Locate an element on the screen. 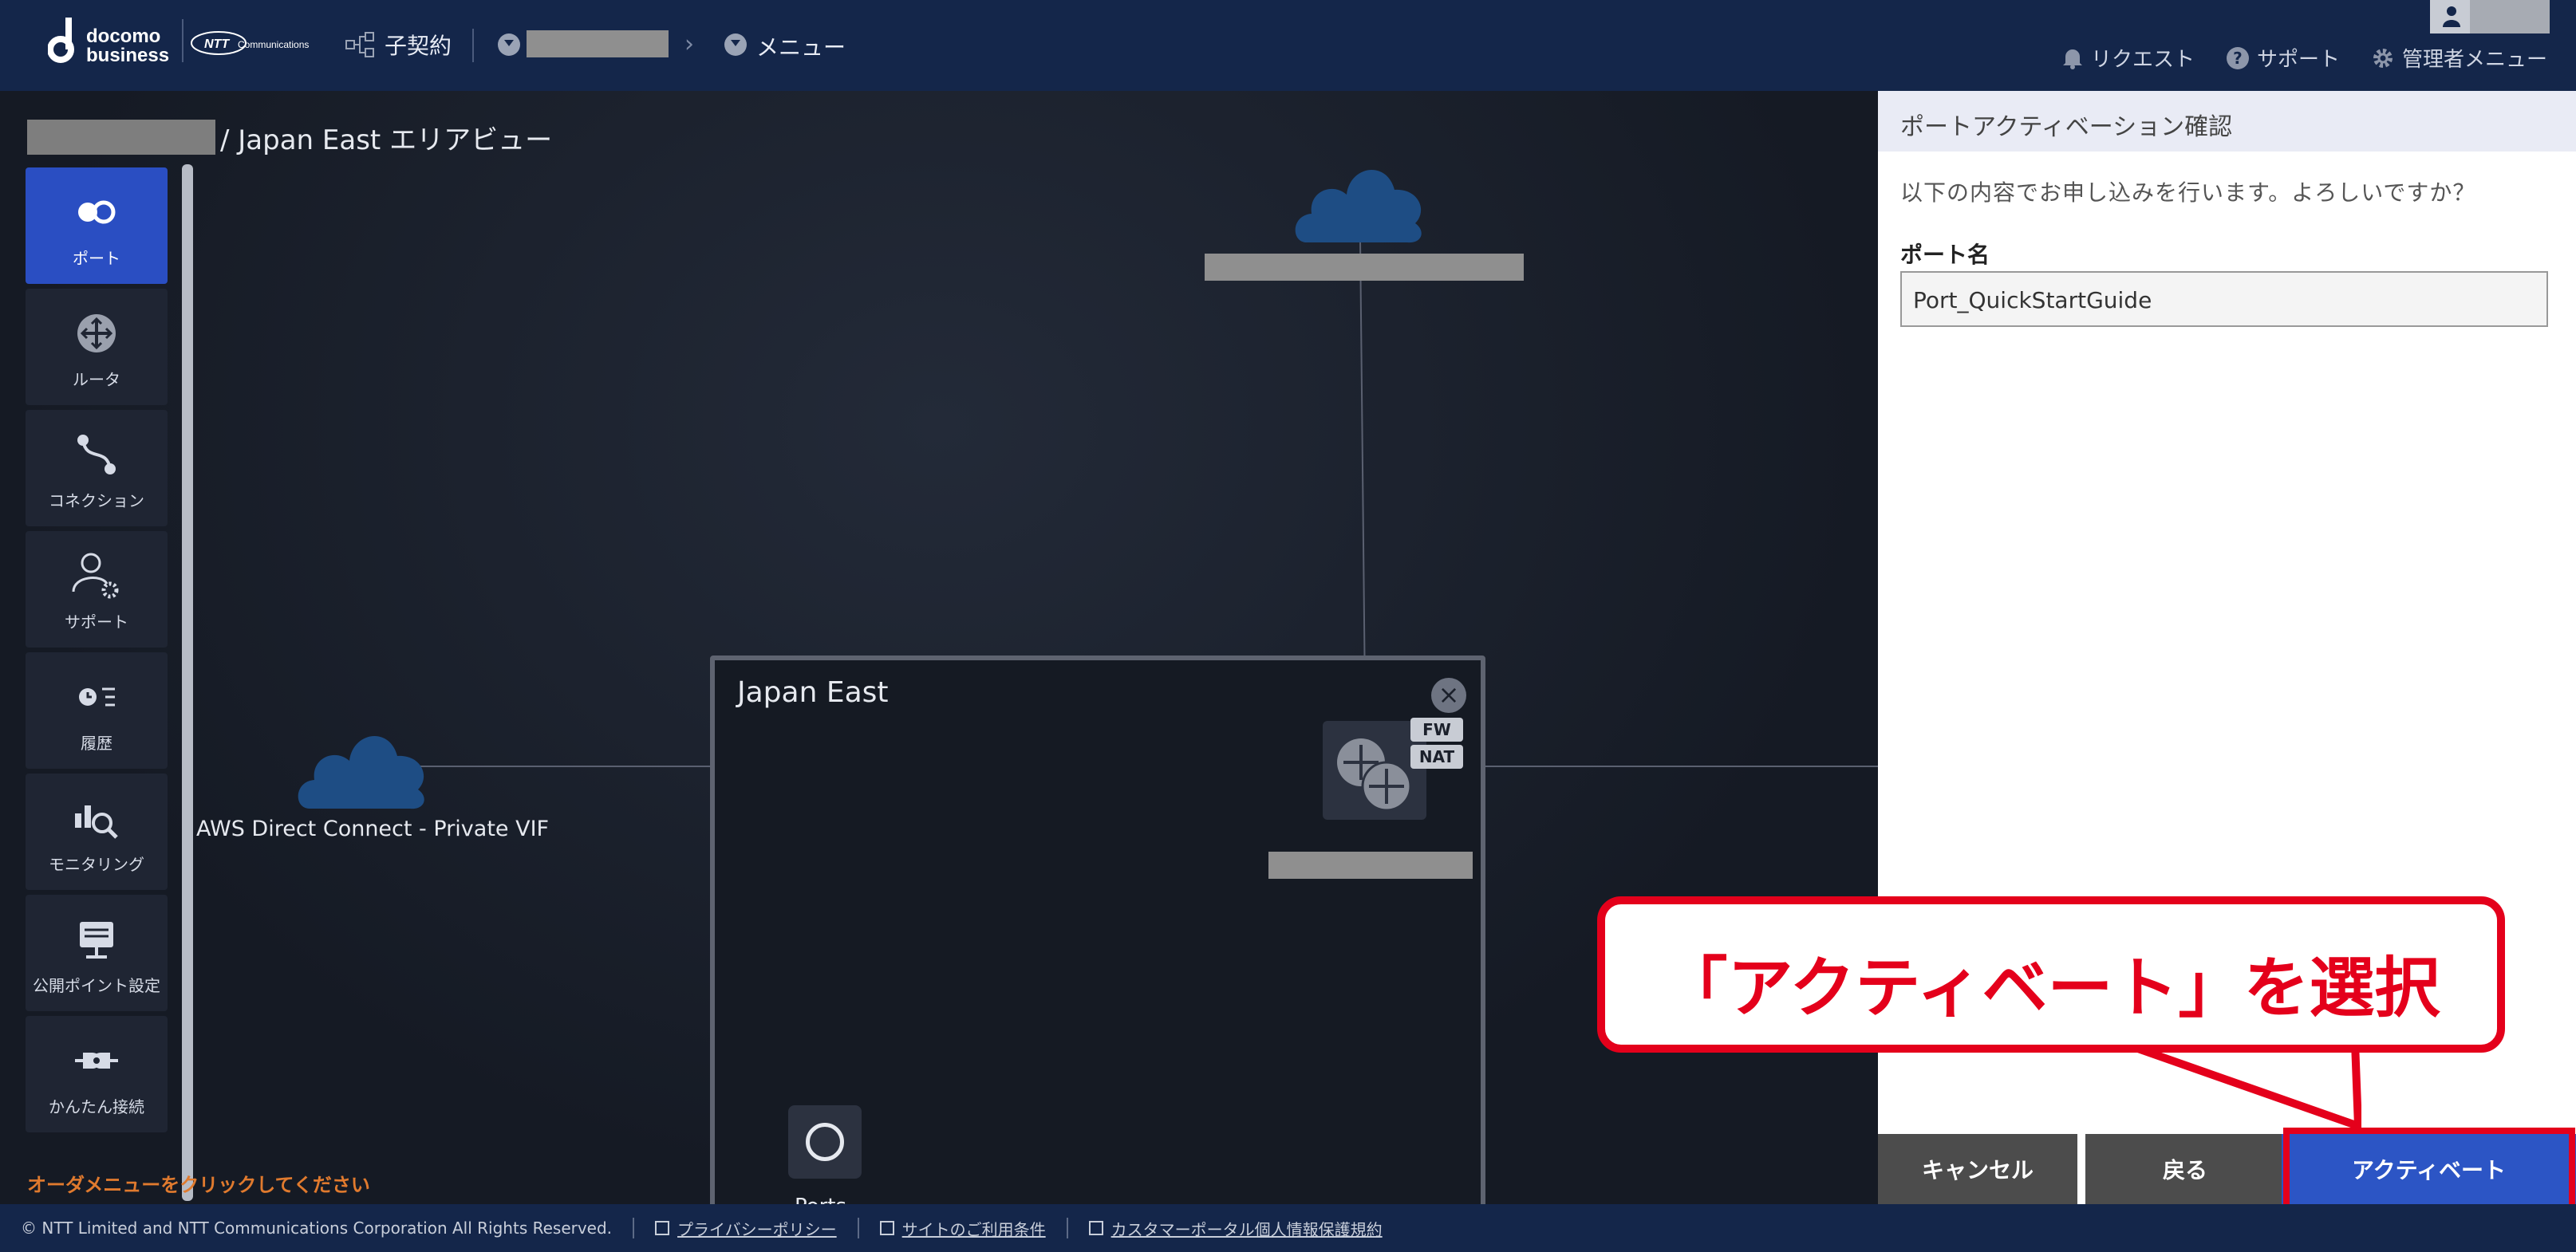  port-name-label: ポート名 is located at coordinates (1945, 255).